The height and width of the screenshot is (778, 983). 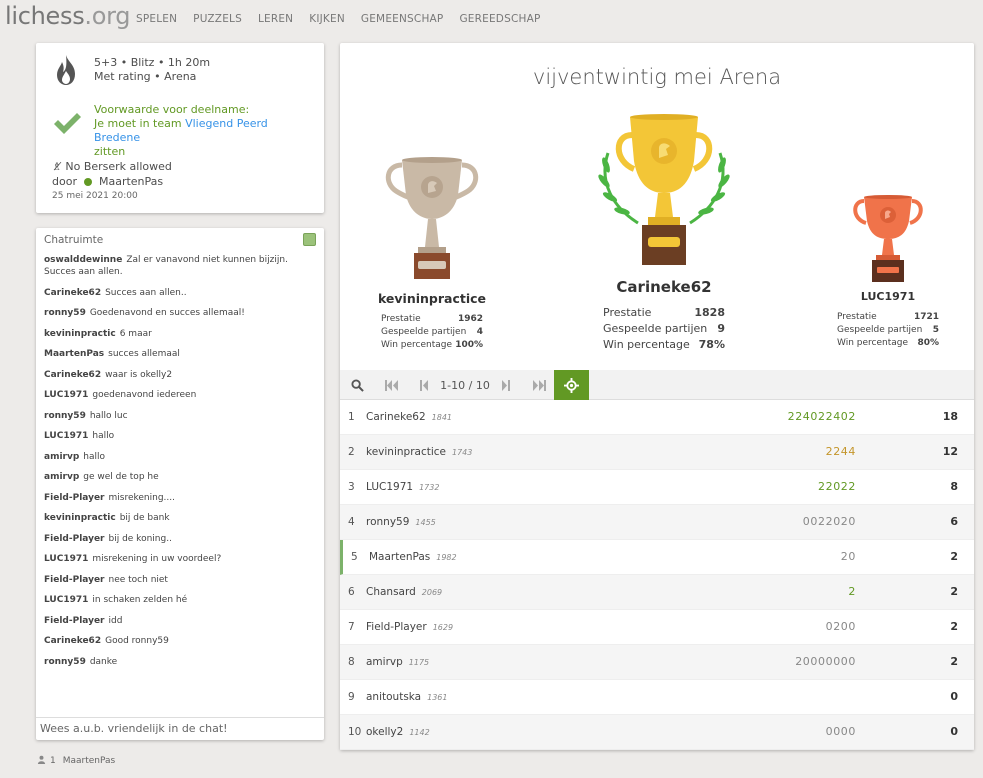 I want to click on nav-community: GEMEENSCHAP, so click(x=402, y=19).